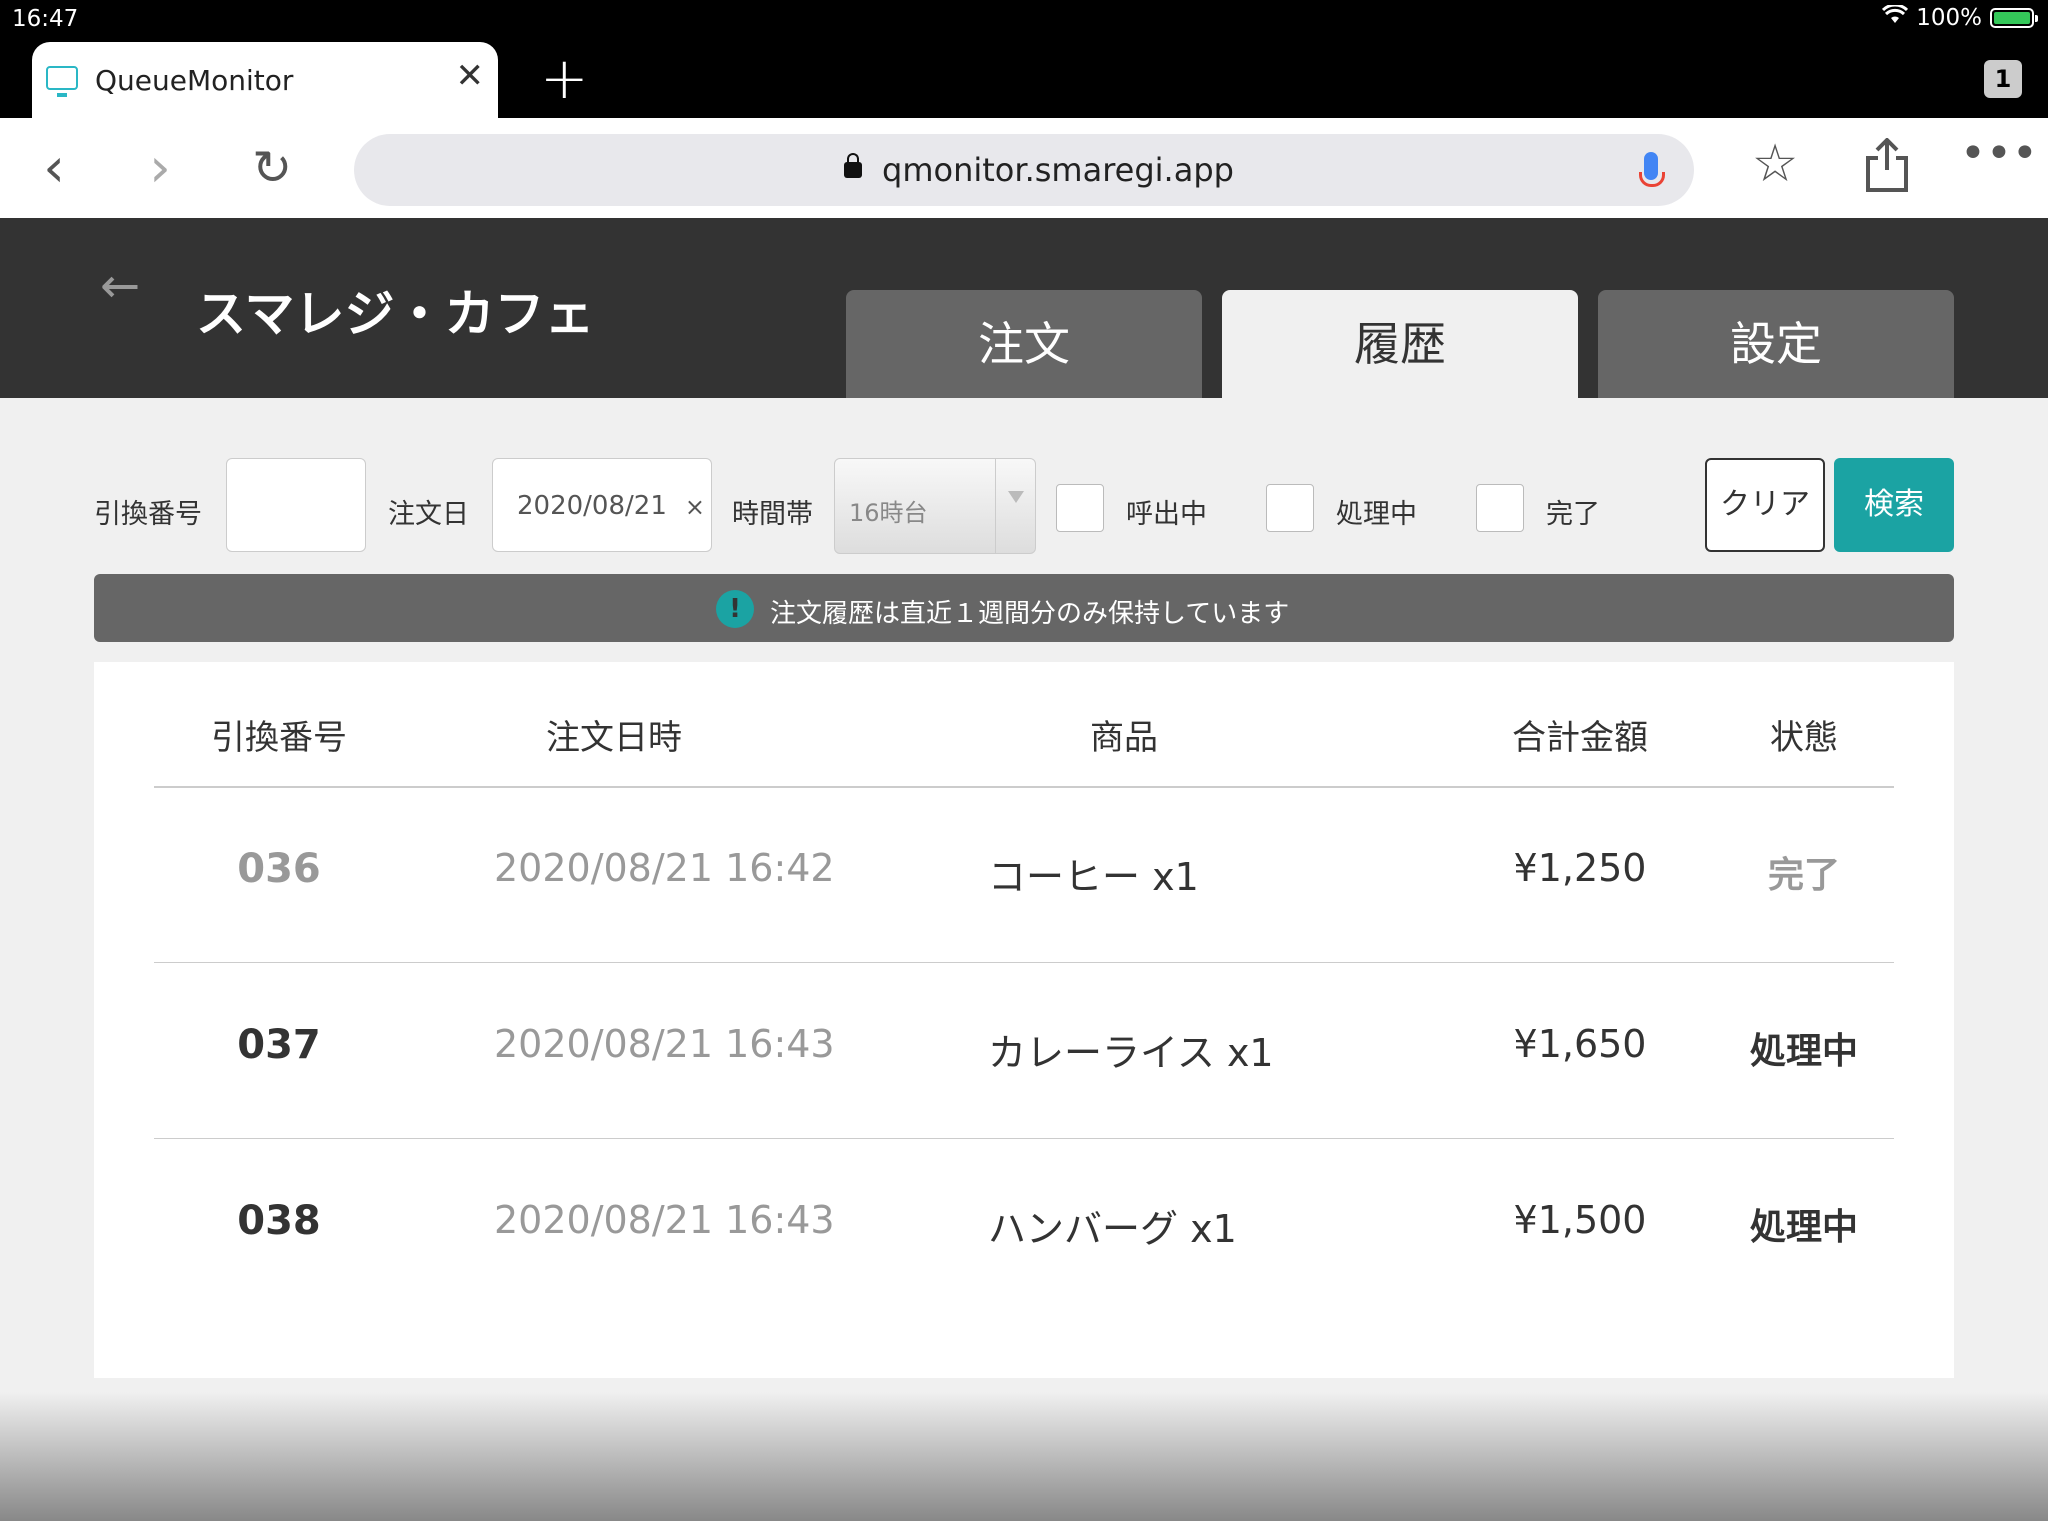  I want to click on table-header: 引換番号 注文日時 商品 合計金額 状態, so click(1024, 725).